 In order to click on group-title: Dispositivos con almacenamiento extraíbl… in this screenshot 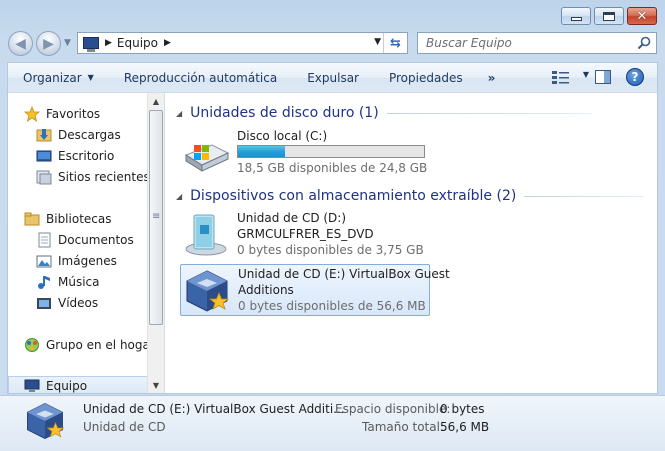, I will do `click(353, 196)`.